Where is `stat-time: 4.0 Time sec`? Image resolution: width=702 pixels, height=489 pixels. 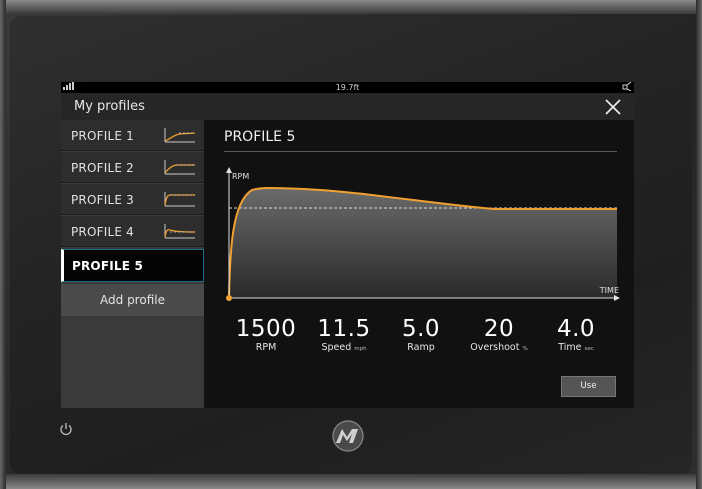
stat-time: 4.0 Time sec is located at coordinates (576, 335).